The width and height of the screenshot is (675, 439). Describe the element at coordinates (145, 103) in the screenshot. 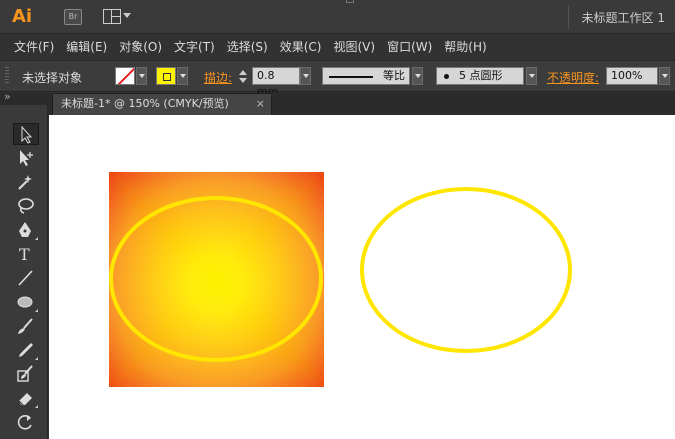

I see `document-tab-title: 未标题-1* @ 150% (CMYK/预览)` at that location.